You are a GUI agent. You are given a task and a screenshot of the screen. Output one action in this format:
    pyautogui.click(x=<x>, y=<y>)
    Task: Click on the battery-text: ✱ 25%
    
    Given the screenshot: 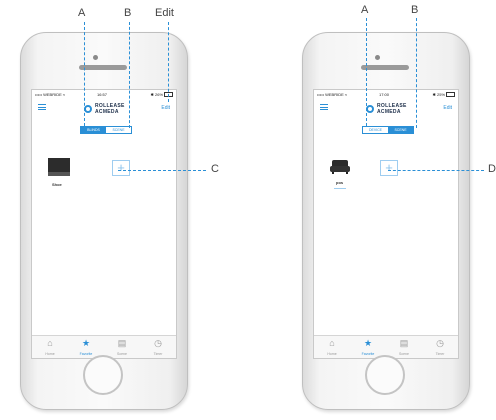 What is the action you would take?
    pyautogui.click(x=438, y=94)
    